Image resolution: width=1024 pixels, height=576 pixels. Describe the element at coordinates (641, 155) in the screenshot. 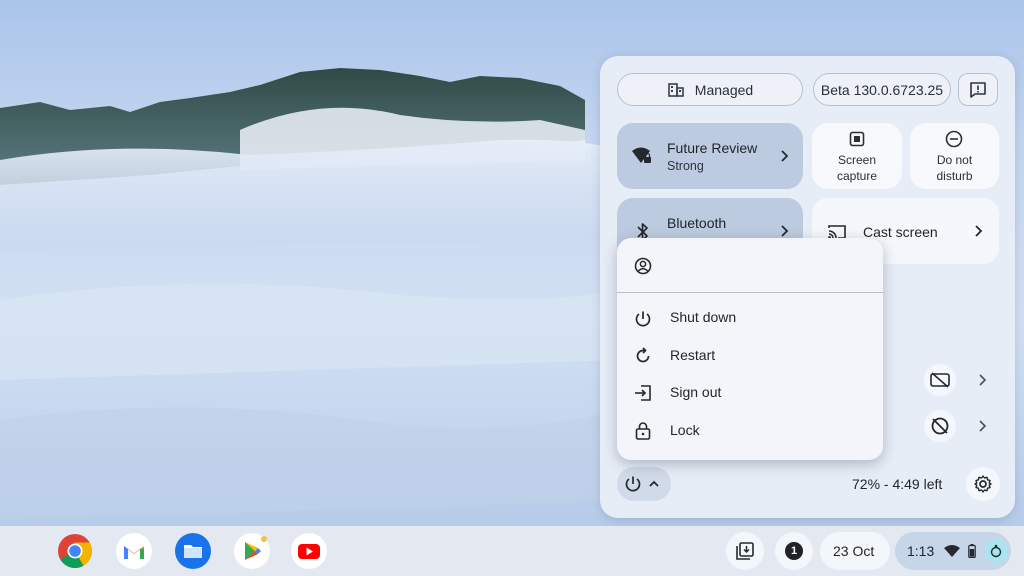

I see `wifi-lock-icon` at that location.